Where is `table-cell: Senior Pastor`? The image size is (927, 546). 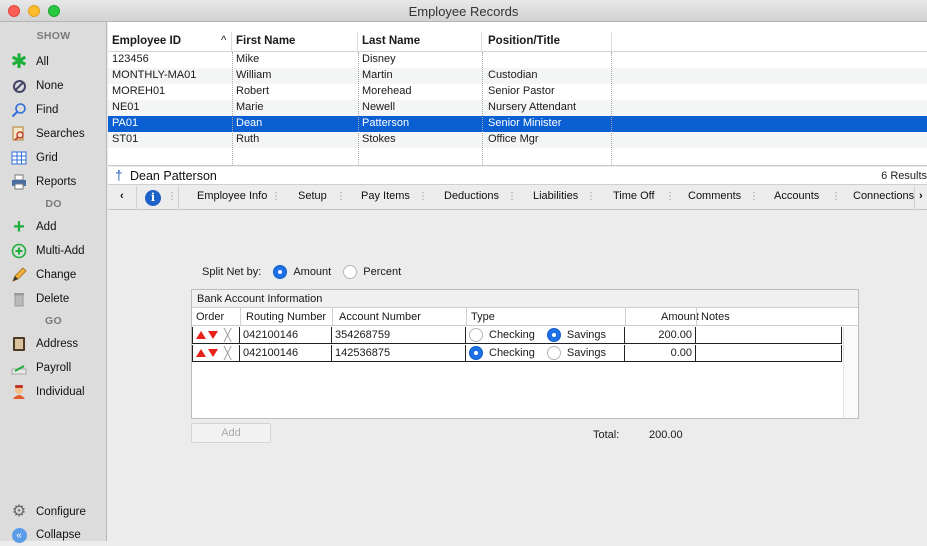 table-cell: Senior Pastor is located at coordinates (521, 91).